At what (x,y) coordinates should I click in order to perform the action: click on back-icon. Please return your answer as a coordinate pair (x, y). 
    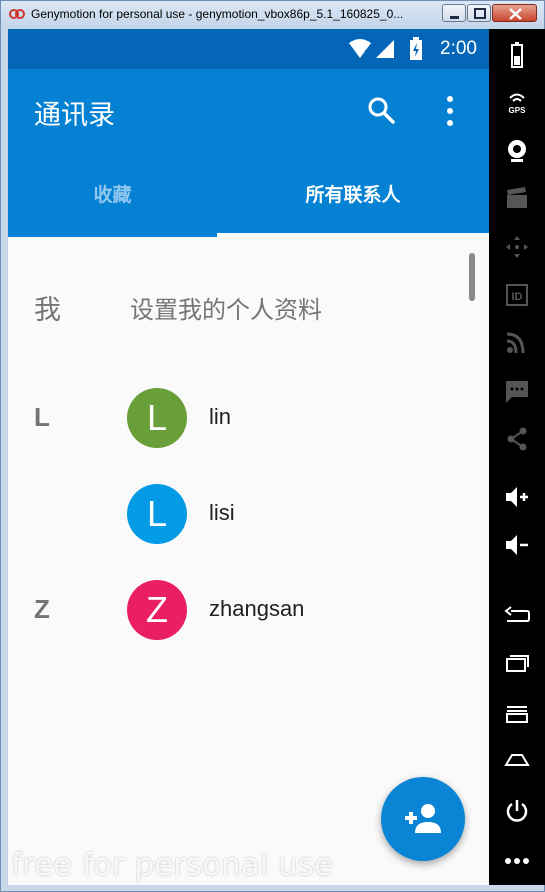
    Looking at the image, I should click on (517, 615).